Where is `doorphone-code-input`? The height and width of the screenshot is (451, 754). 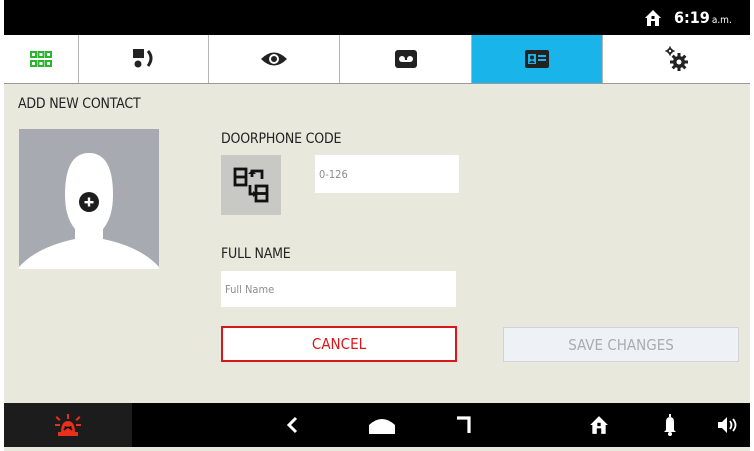 doorphone-code-input is located at coordinates (387, 174).